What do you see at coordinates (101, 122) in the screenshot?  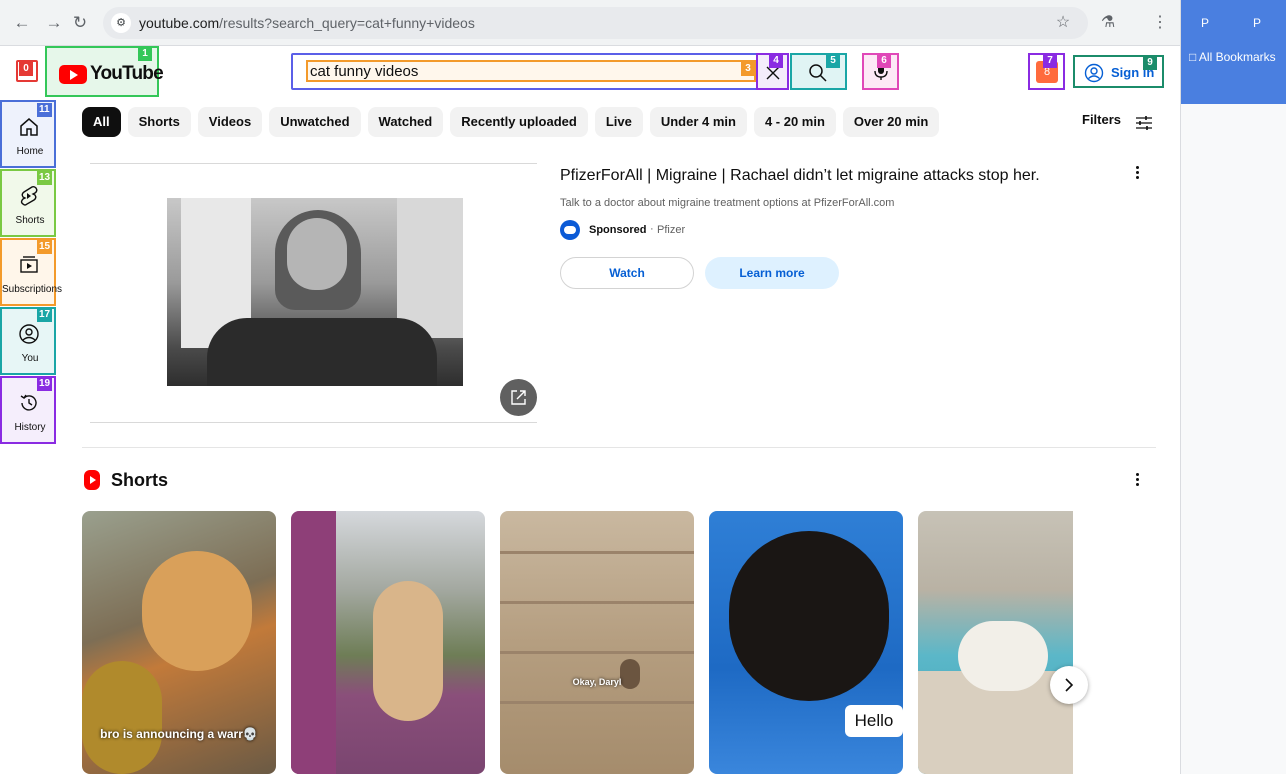 I see `chip-all: All` at bounding box center [101, 122].